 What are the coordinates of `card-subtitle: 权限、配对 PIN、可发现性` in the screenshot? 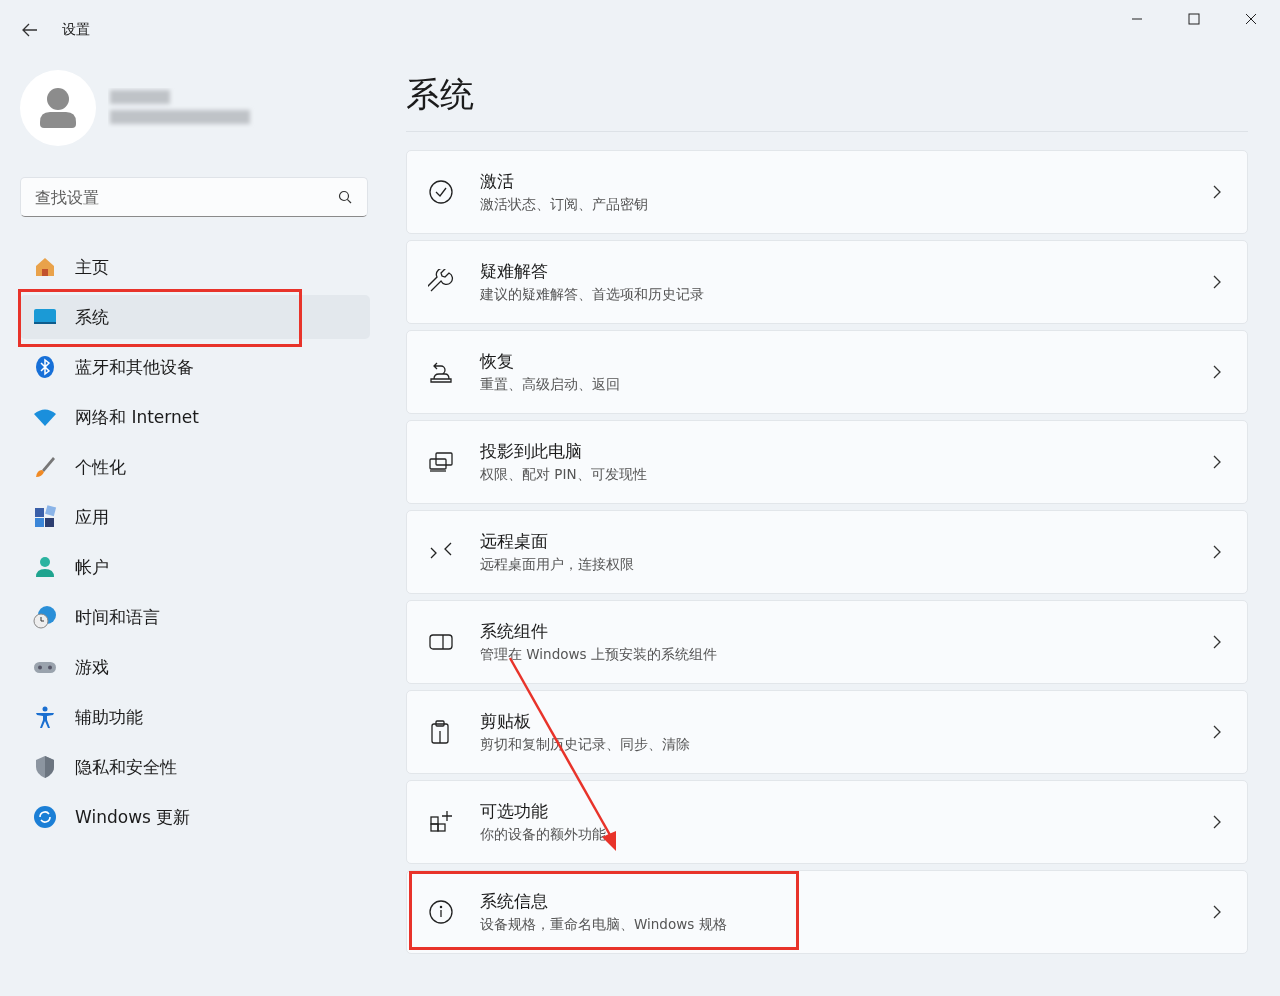 It's located at (564, 475).